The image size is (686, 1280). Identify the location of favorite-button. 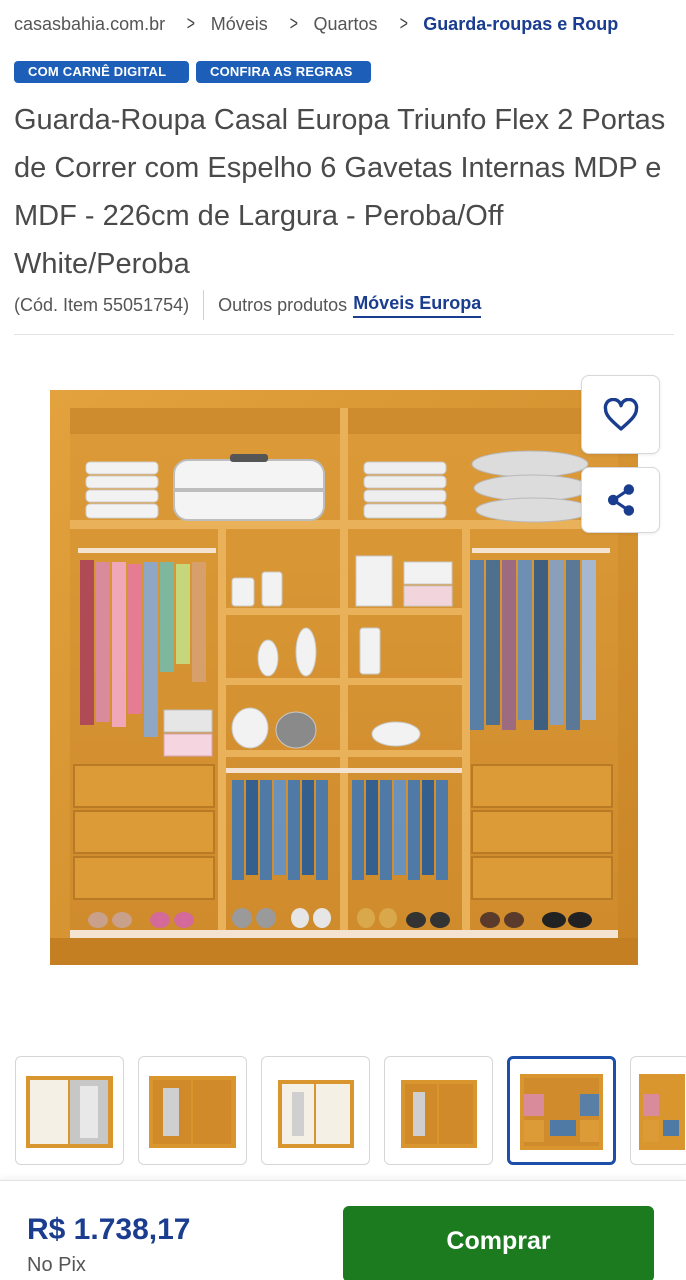
(620, 414).